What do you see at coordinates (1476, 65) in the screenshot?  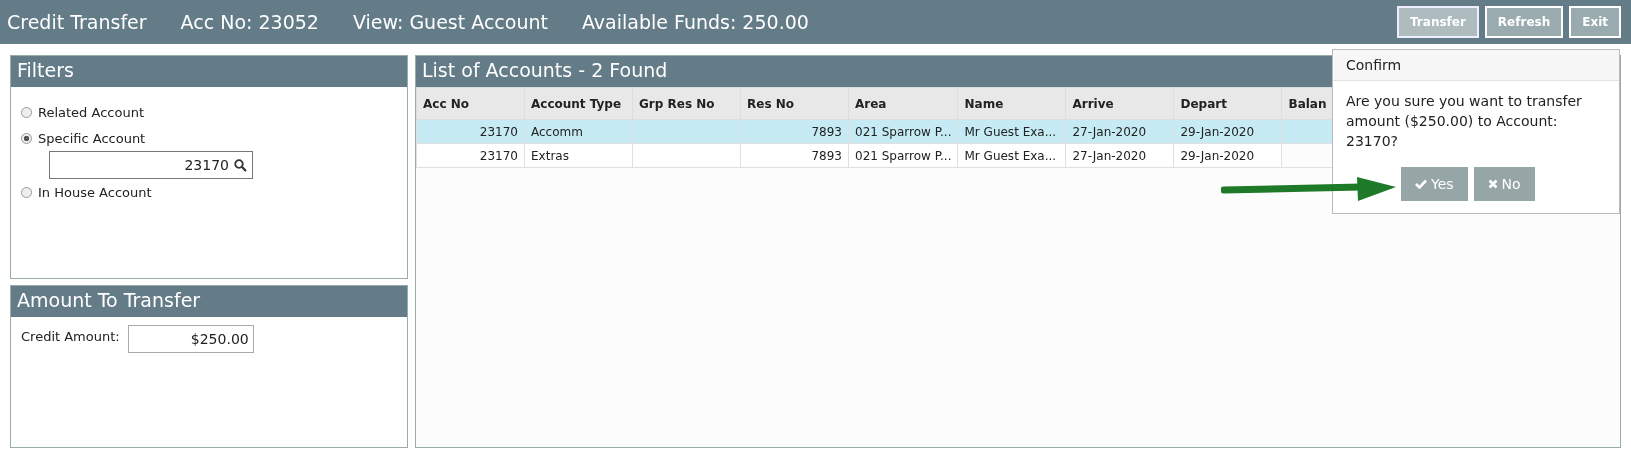 I see `popover-title: Confirm` at bounding box center [1476, 65].